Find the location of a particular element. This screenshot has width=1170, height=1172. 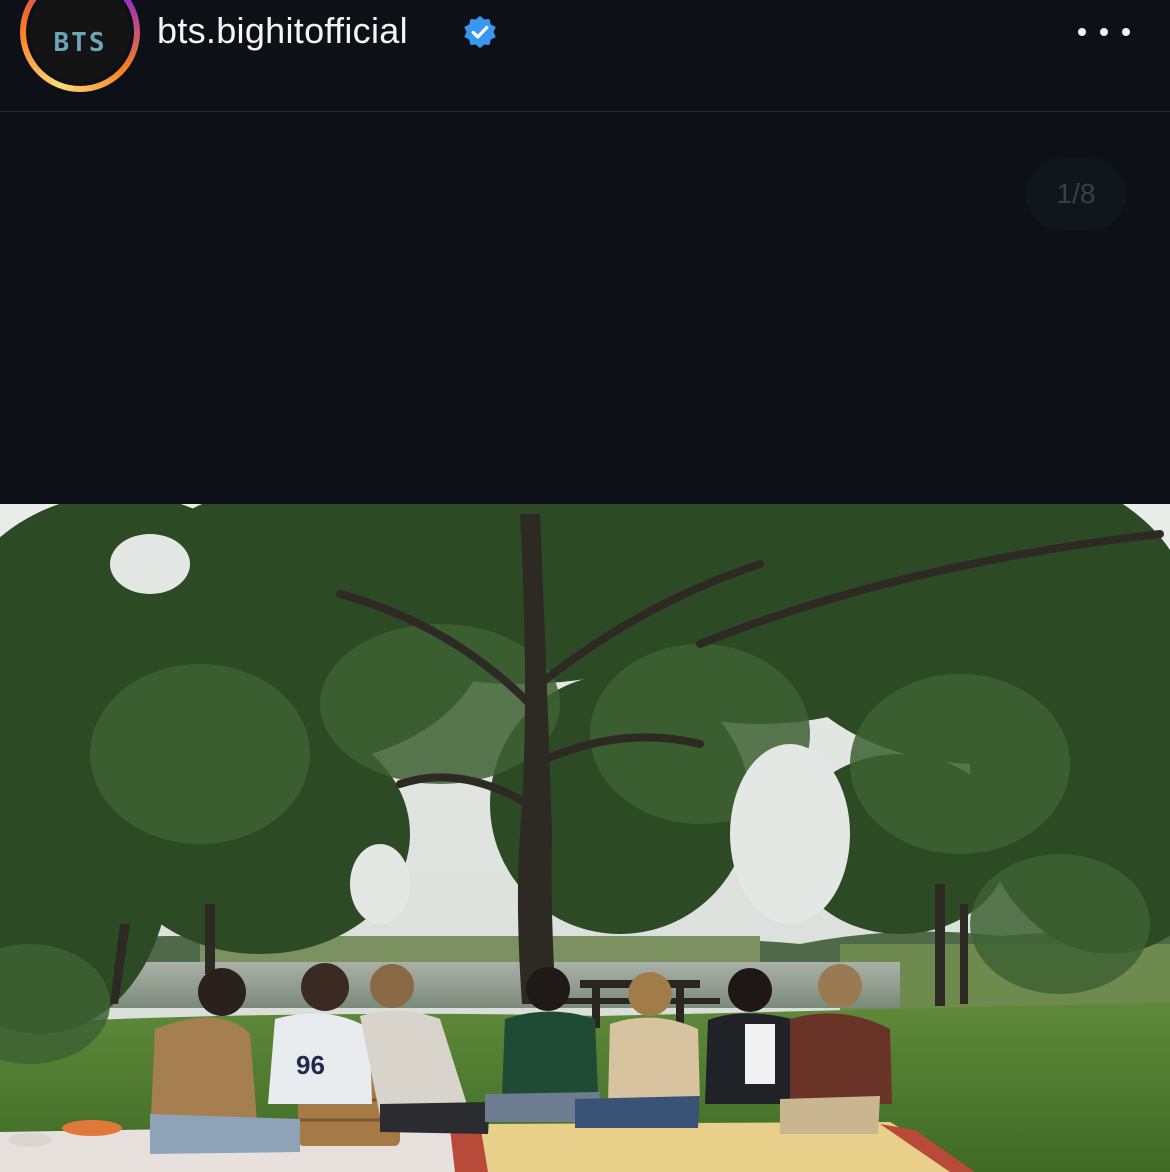

svg-text: 96 is located at coordinates (310, 1065).